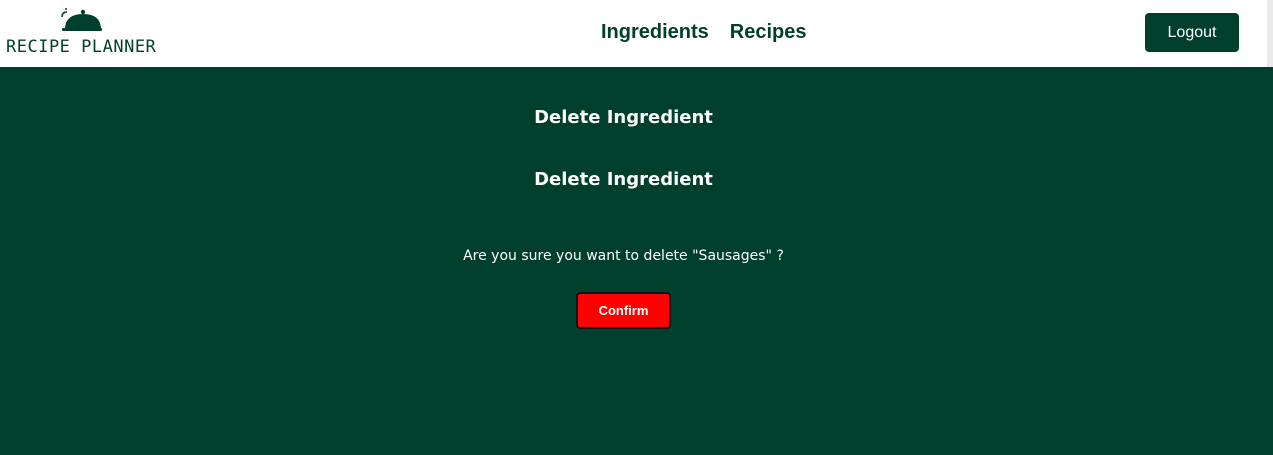  What do you see at coordinates (623, 117) in the screenshot?
I see `page-title: Delete Ingredient` at bounding box center [623, 117].